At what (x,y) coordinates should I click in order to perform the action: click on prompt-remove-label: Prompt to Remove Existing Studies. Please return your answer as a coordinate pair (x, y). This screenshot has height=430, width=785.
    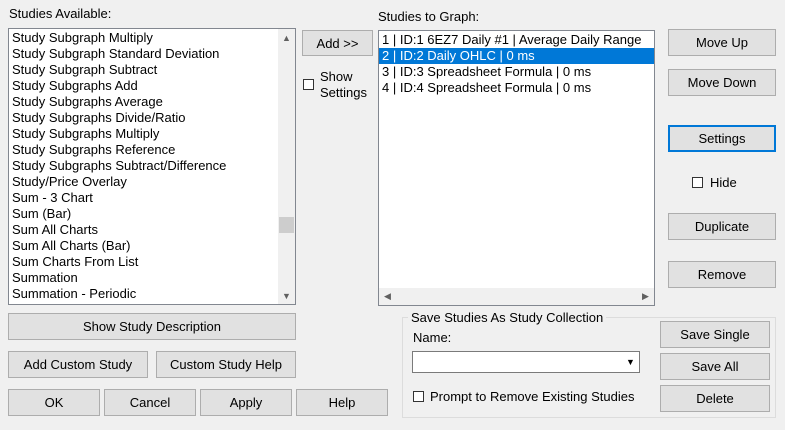
    Looking at the image, I should click on (532, 396).